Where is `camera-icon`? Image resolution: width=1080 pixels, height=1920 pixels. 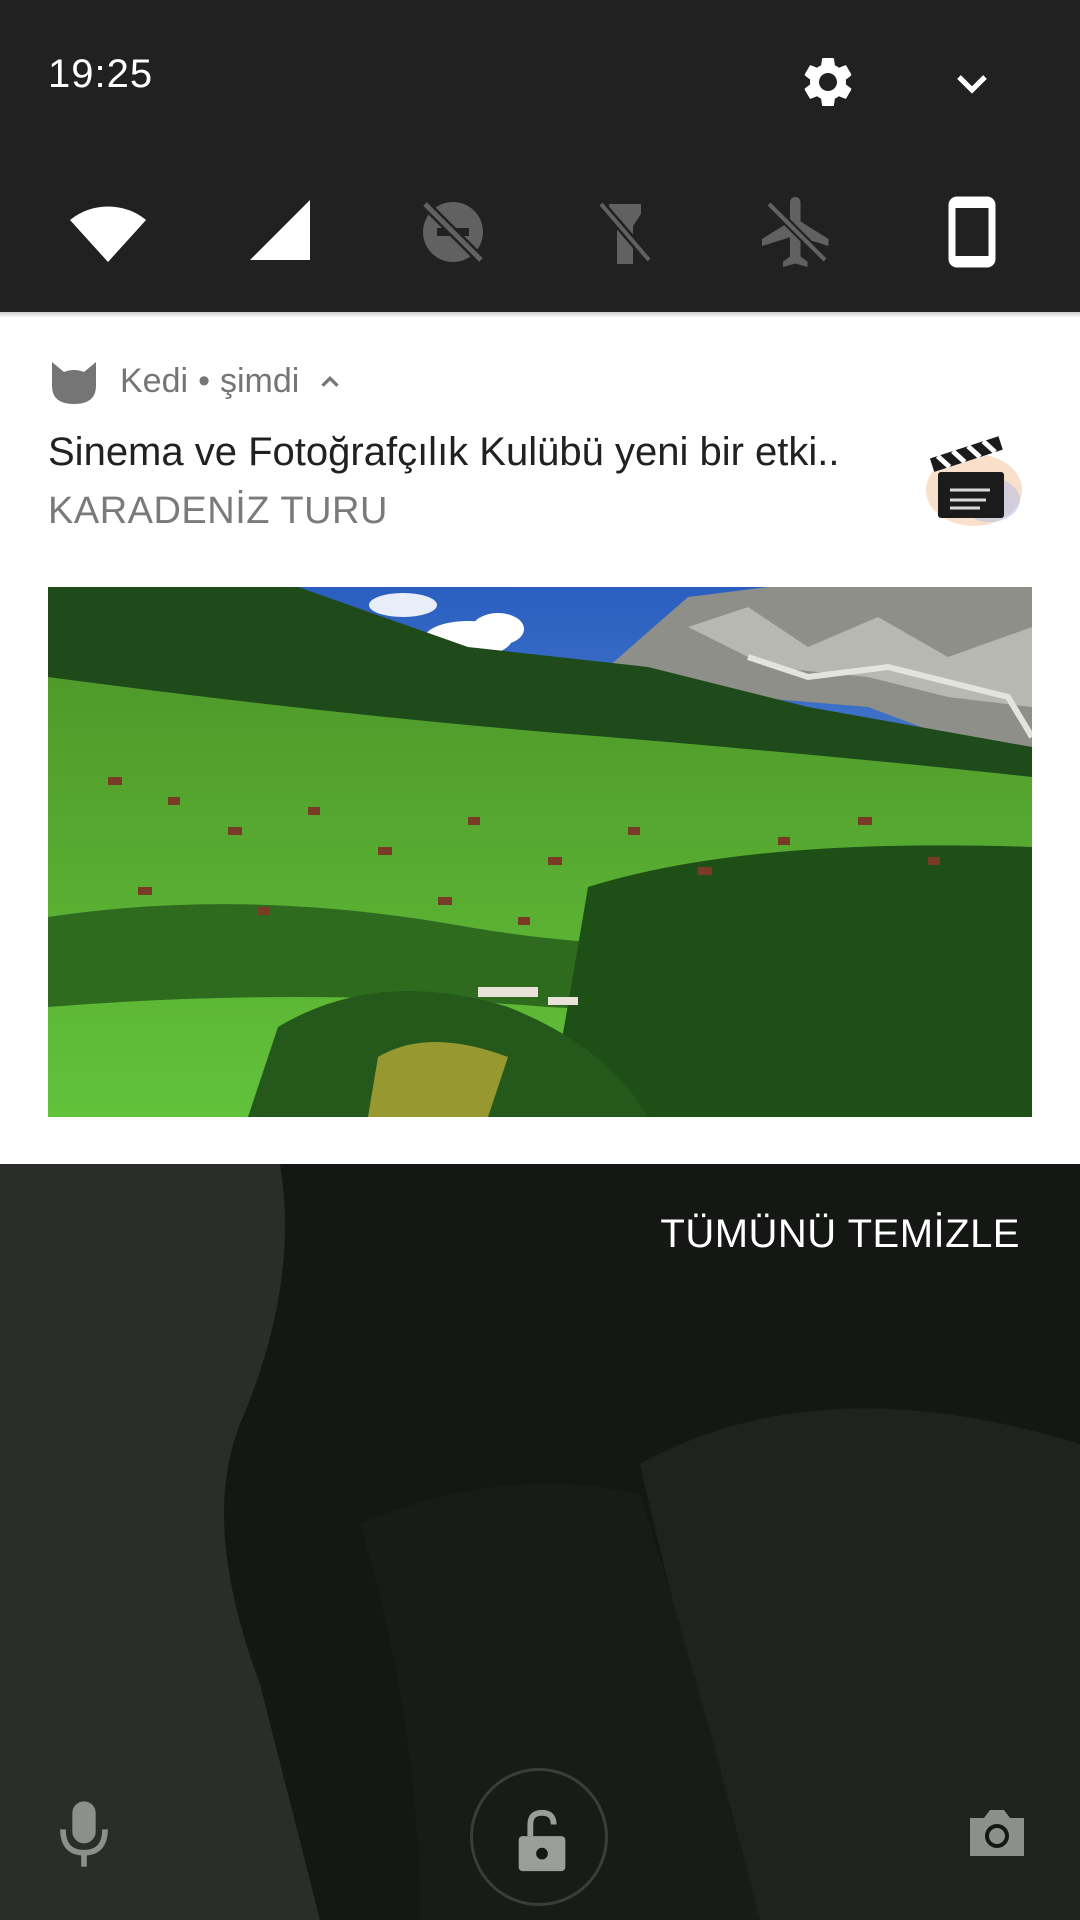
camera-icon is located at coordinates (997, 1832).